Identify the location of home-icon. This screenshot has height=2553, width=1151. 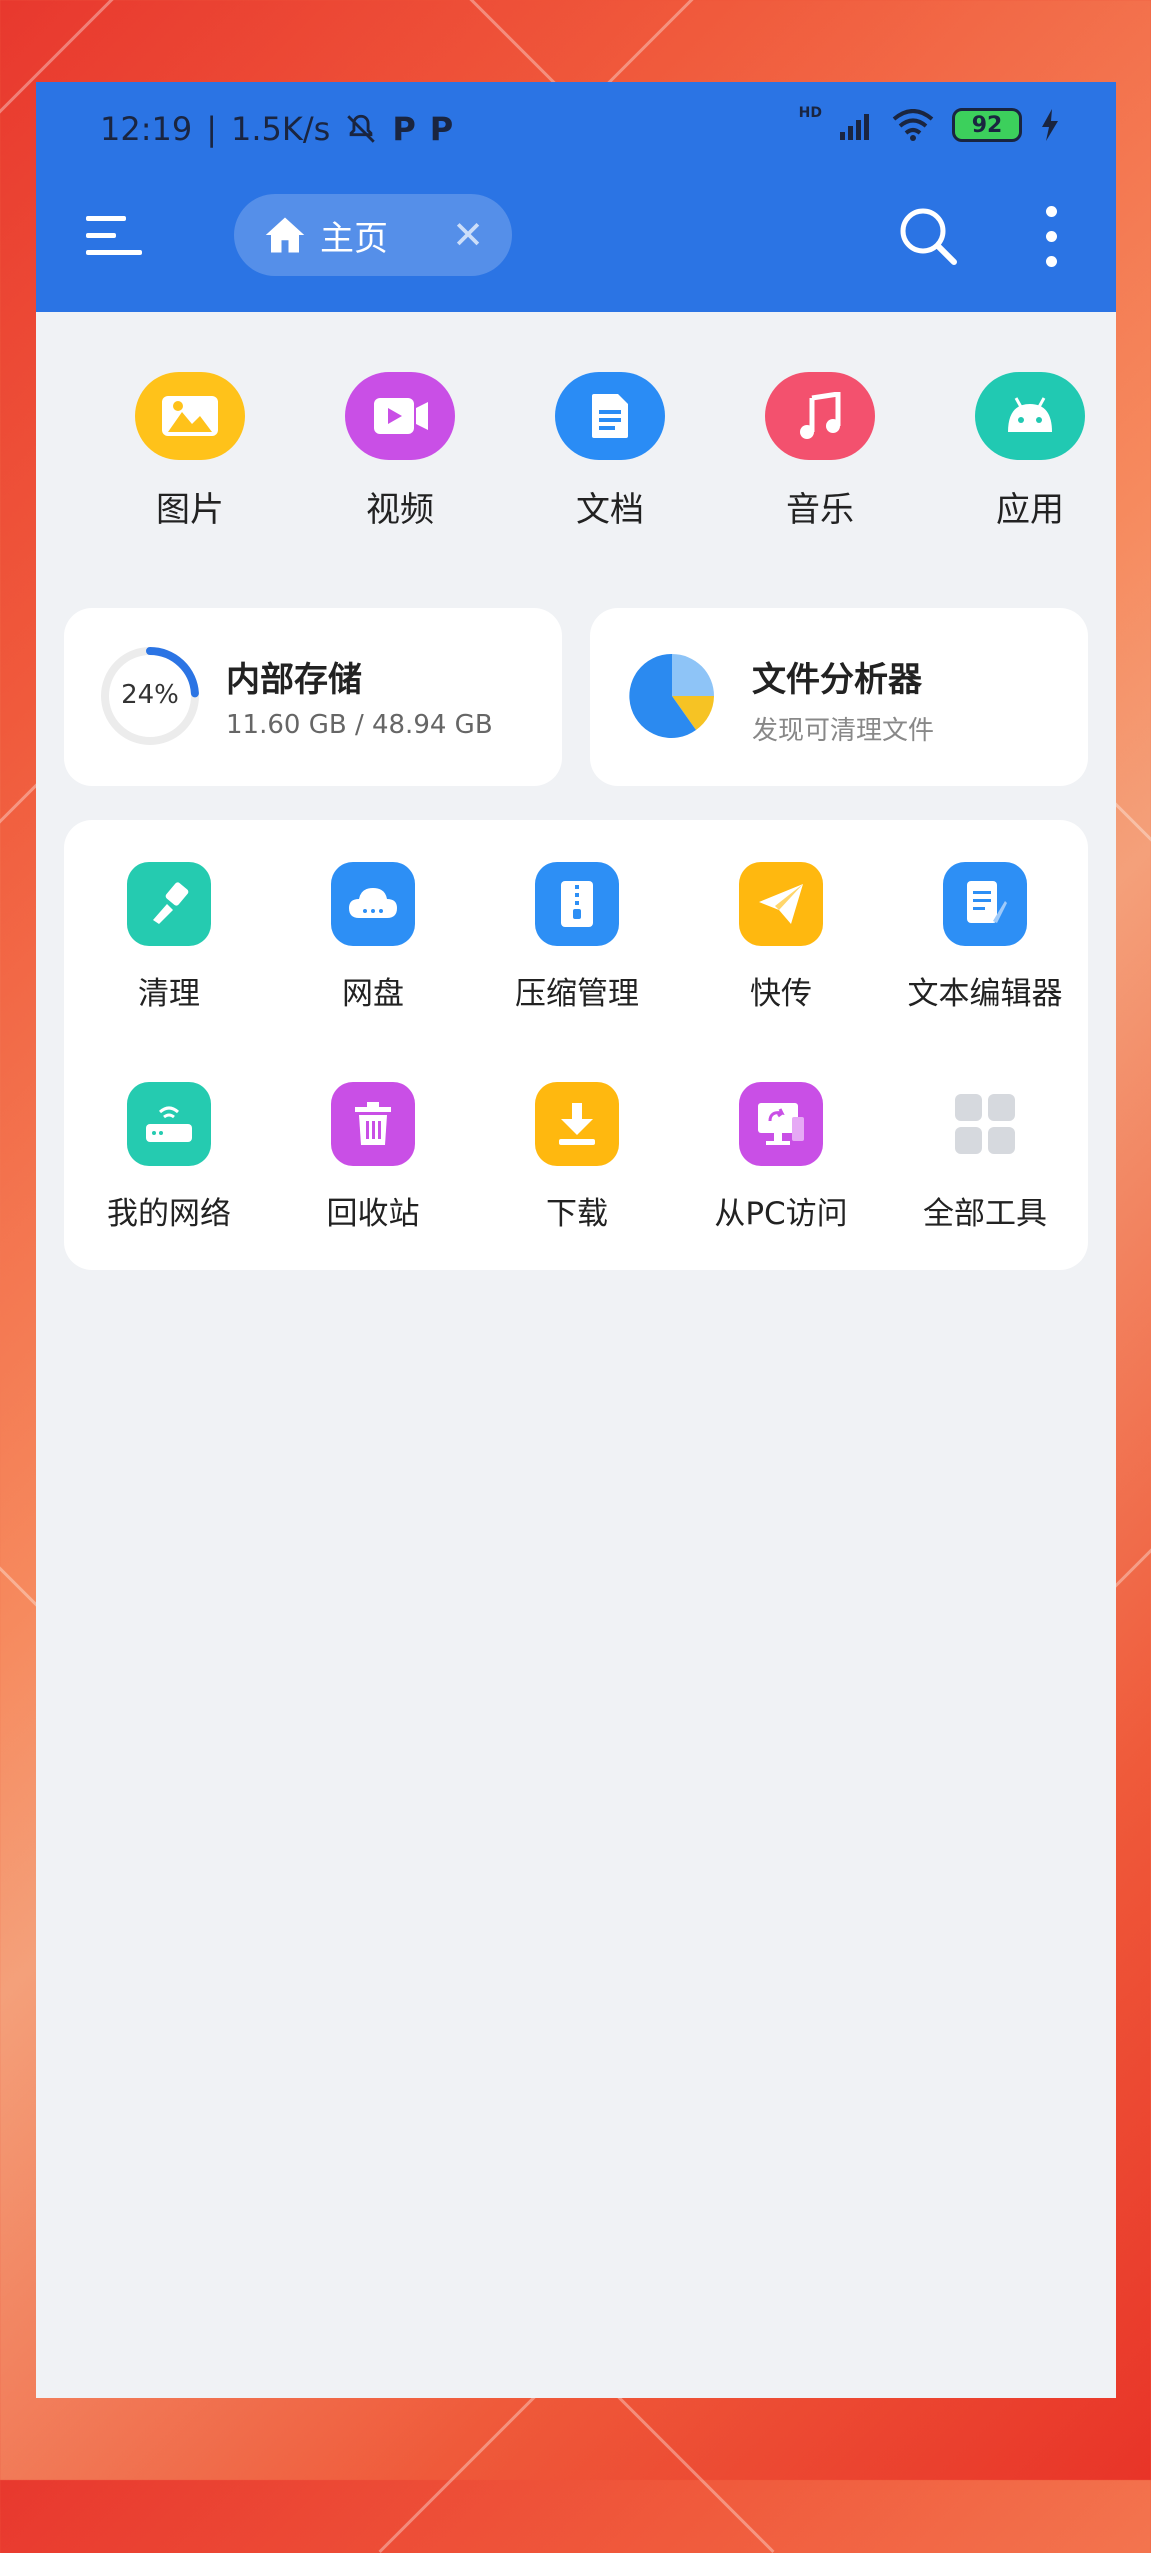
(285, 235).